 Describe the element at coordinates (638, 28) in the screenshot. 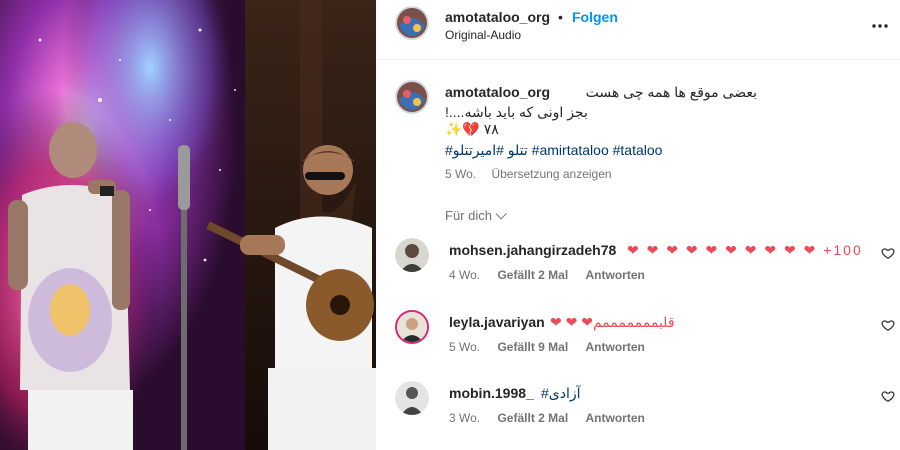

I see `post-header: amotataloo_org • Folgen Original-Audio` at that location.